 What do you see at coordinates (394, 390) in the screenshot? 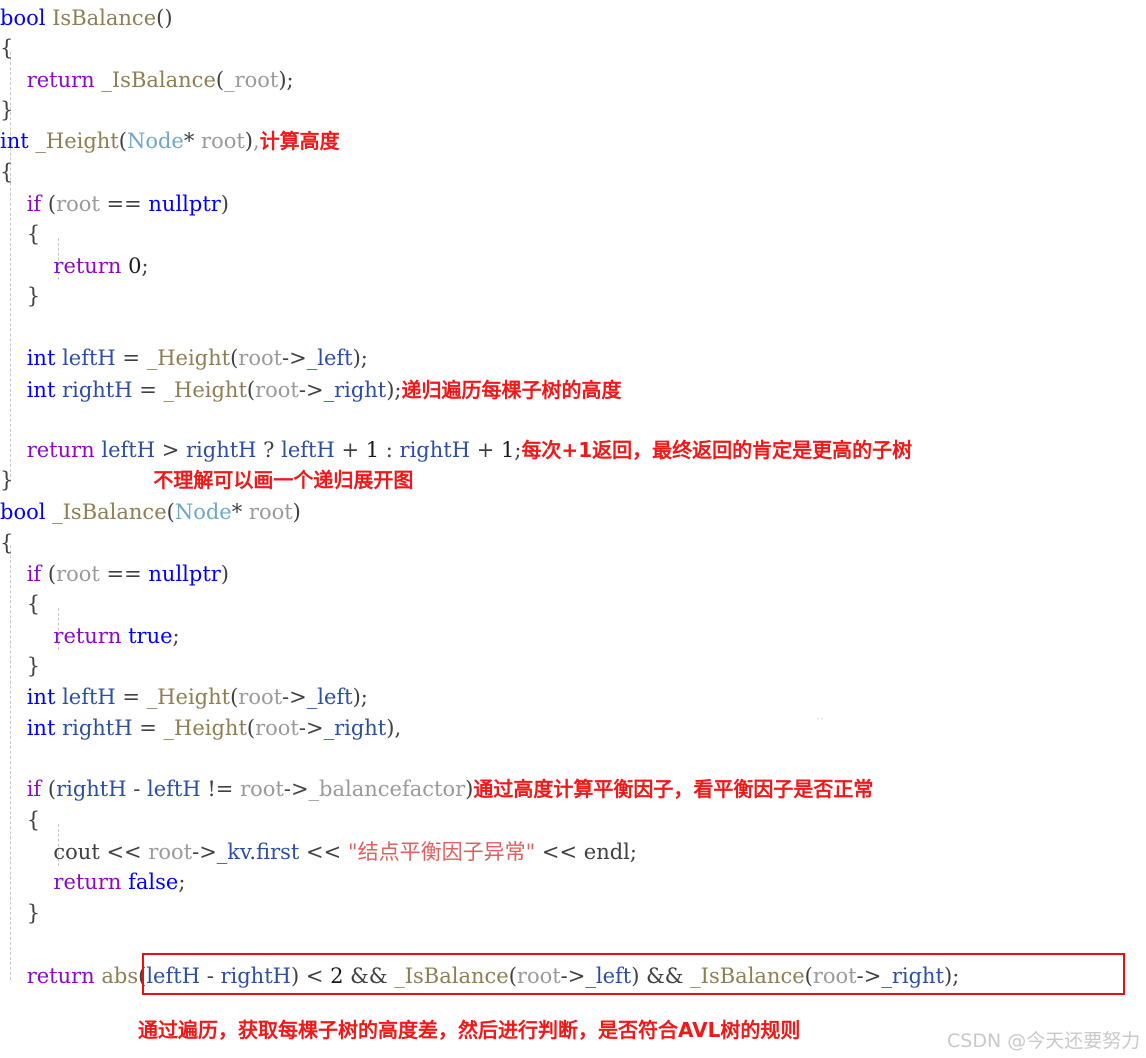
I see `code-token: );` at bounding box center [394, 390].